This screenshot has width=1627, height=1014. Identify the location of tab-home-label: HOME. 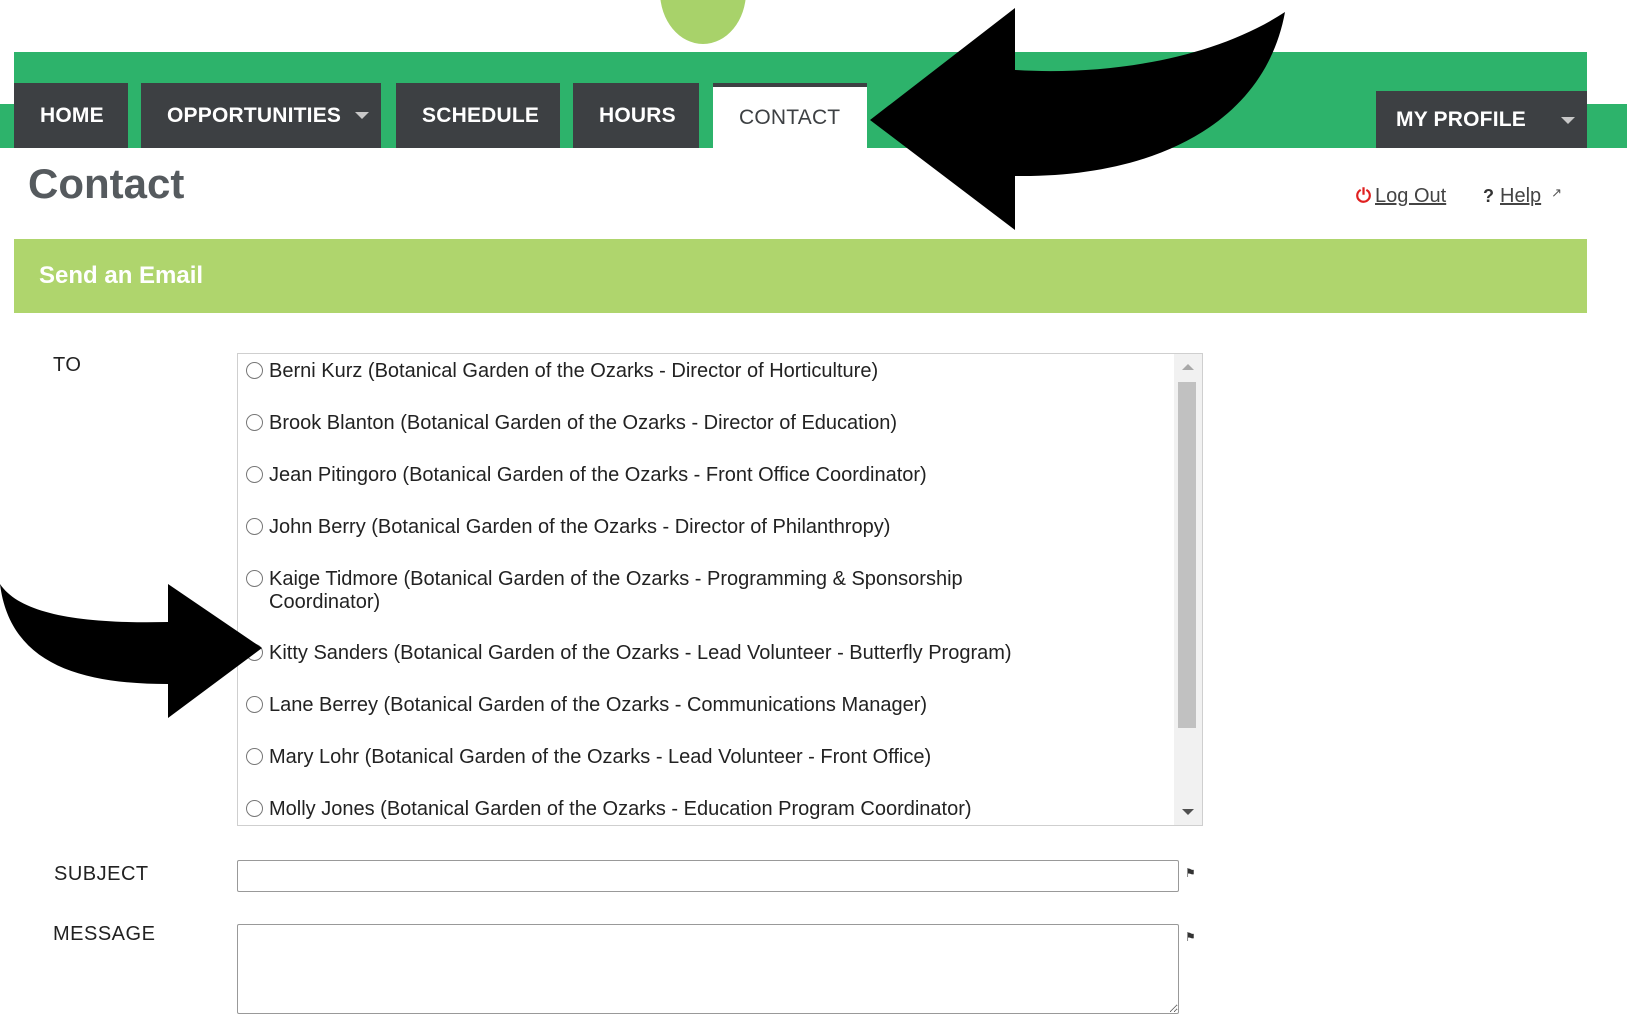
(72, 115).